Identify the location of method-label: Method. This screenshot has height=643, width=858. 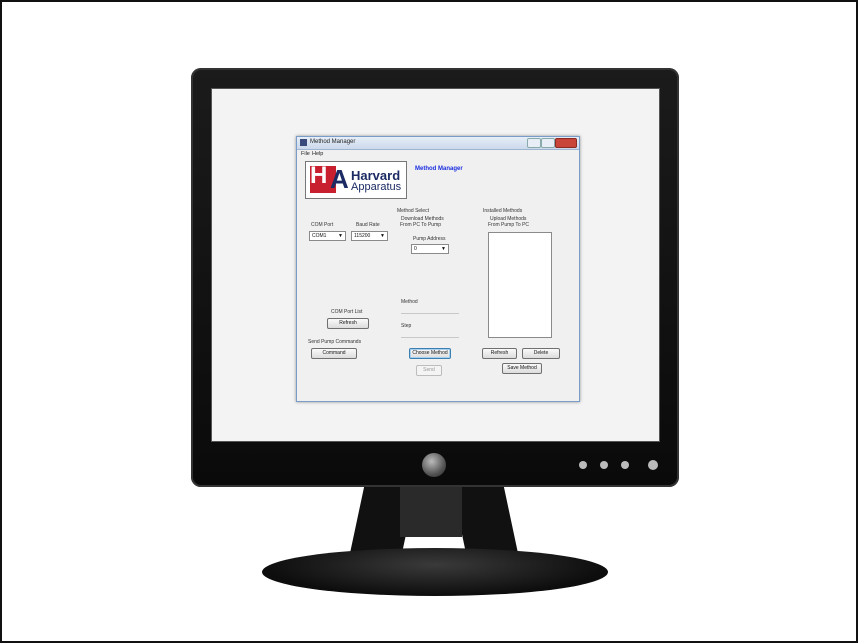
(409, 302).